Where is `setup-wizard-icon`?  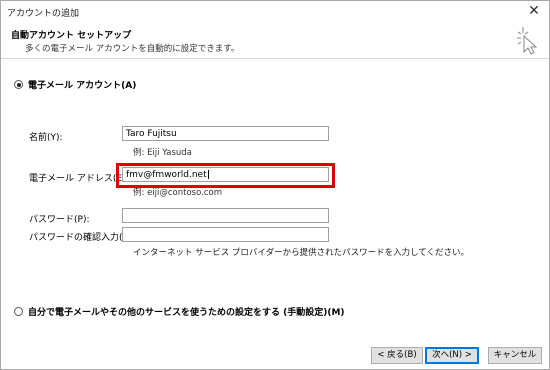 setup-wizard-icon is located at coordinates (527, 41).